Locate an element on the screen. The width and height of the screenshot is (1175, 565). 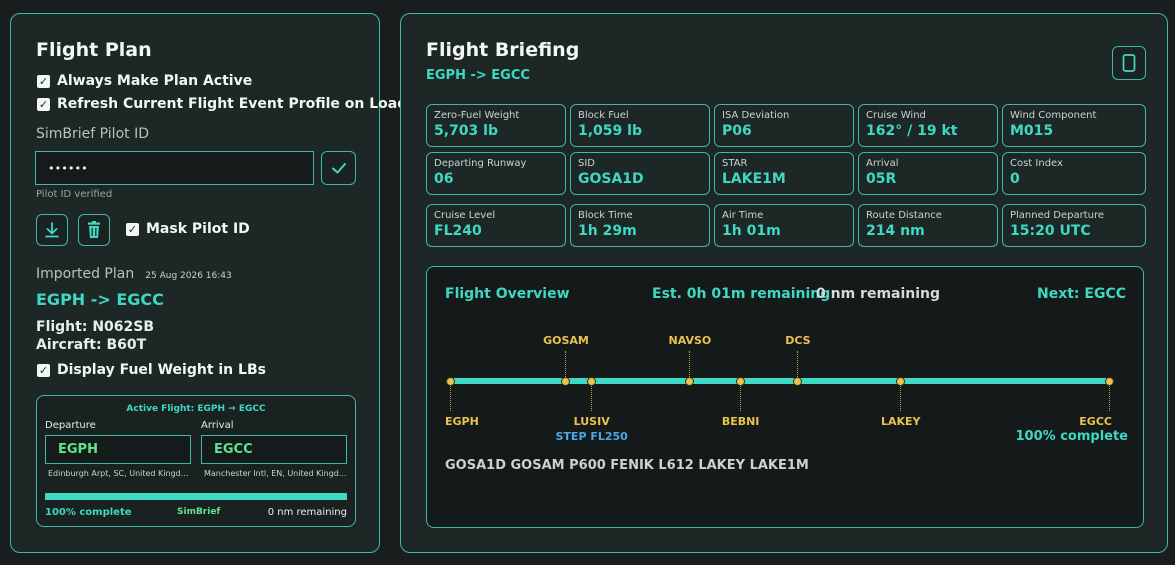
delete-button is located at coordinates (94, 230).